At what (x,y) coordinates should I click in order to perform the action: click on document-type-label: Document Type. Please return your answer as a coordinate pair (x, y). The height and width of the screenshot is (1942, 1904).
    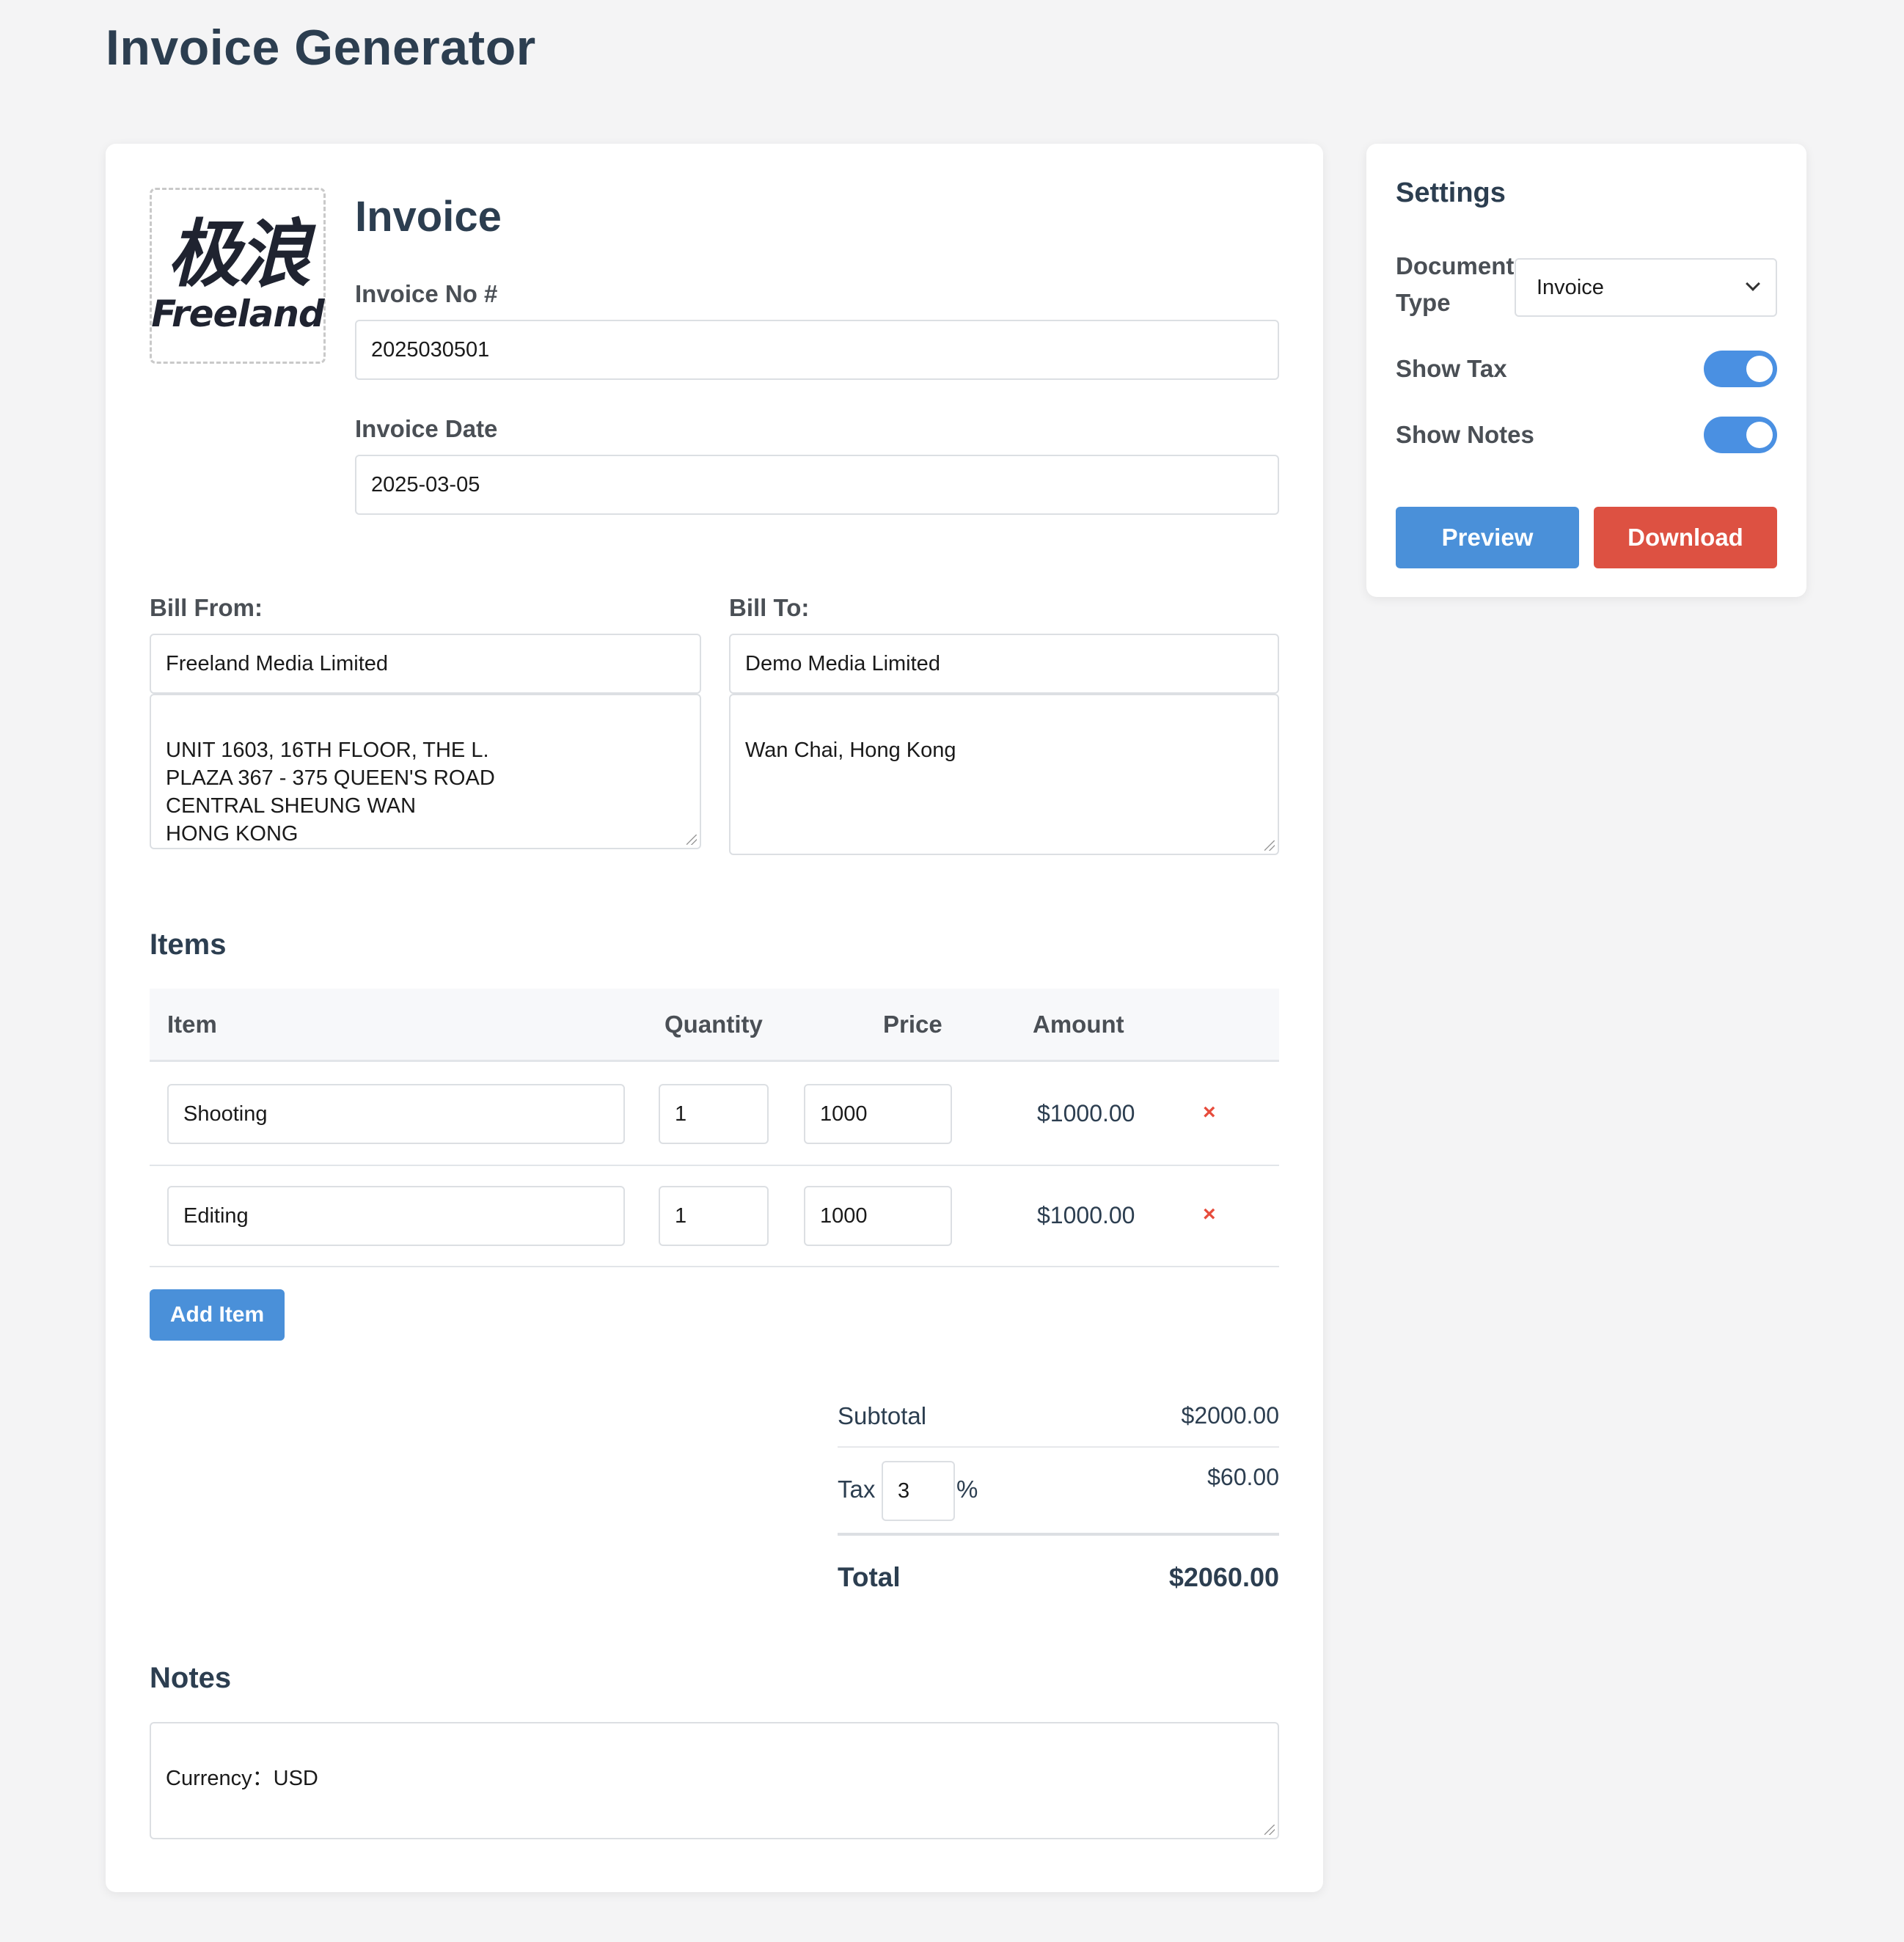
    Looking at the image, I should click on (1455, 284).